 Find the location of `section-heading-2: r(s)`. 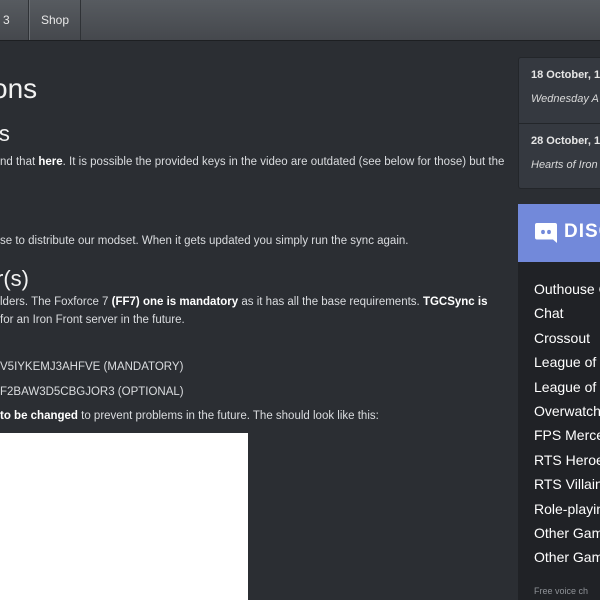

section-heading-2: r(s) is located at coordinates (14, 278).